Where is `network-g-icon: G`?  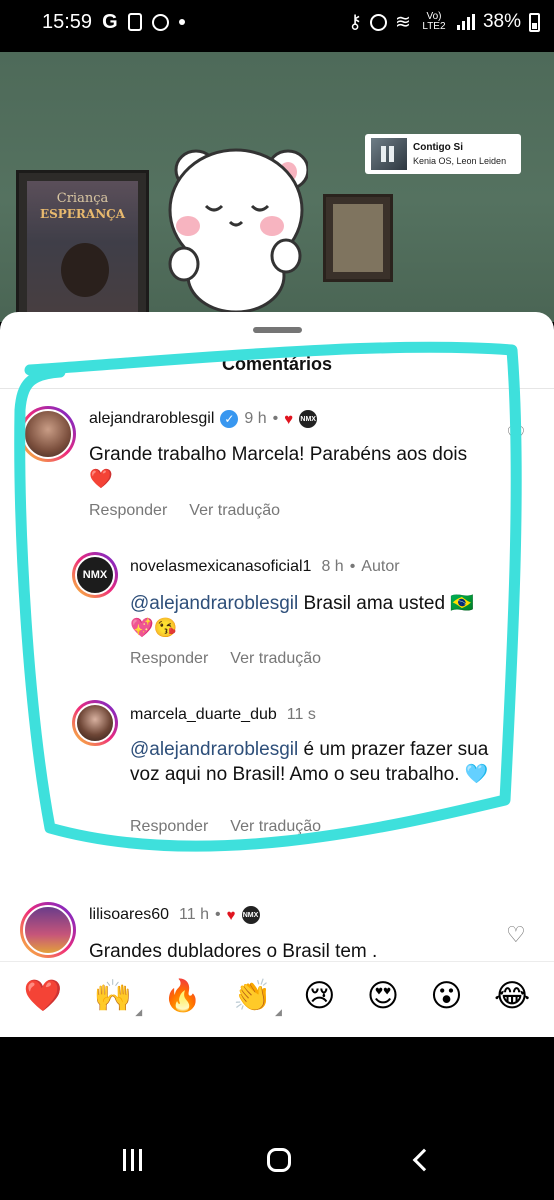
network-g-icon: G is located at coordinates (110, 21).